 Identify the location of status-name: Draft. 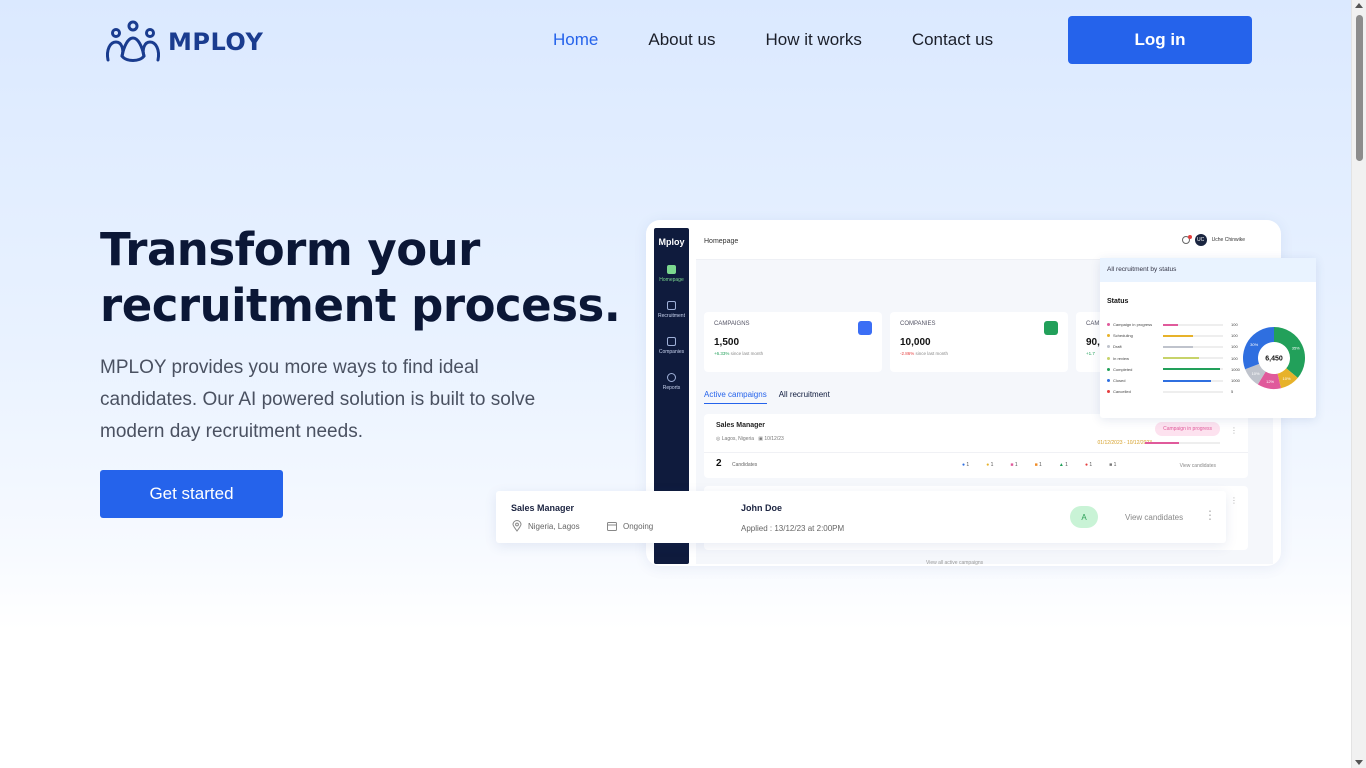
(1117, 347).